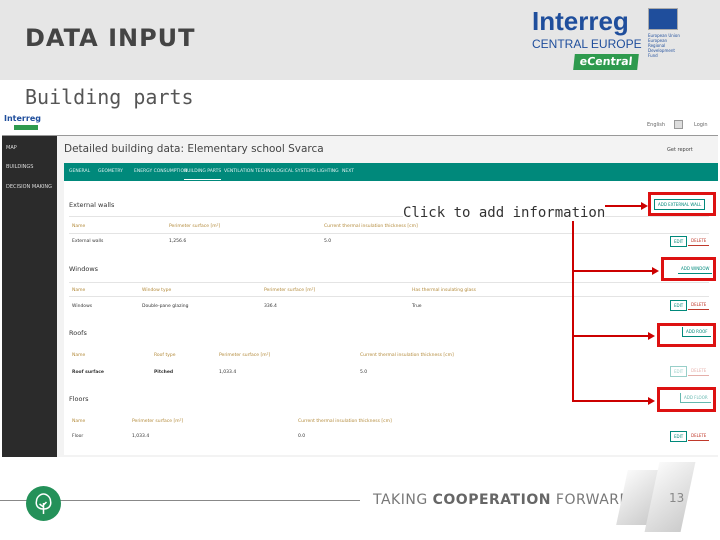  I want to click on section-title-windows: Windows, so click(84, 269).